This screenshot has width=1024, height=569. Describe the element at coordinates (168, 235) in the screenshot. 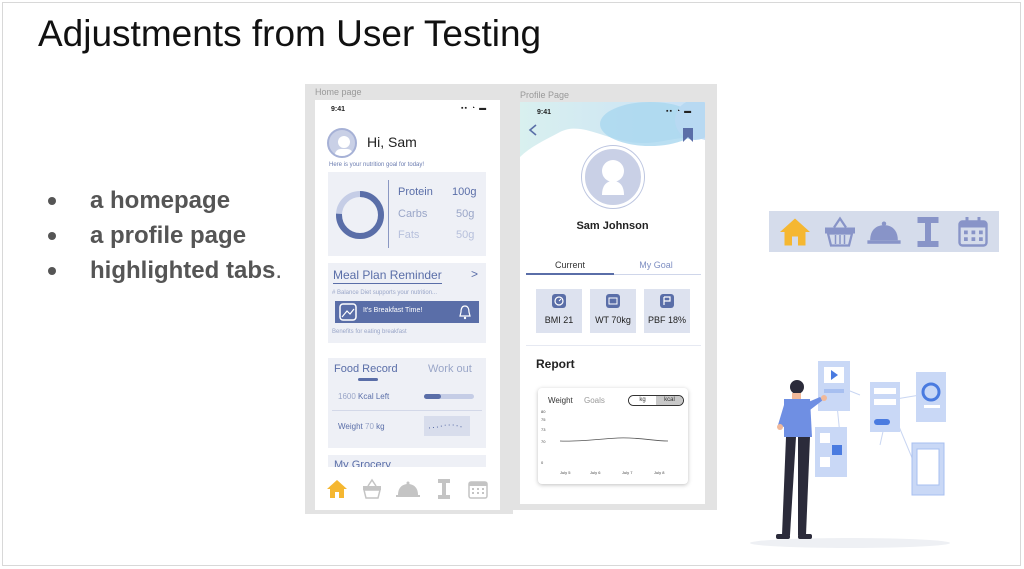

I see `bullet-text: a profile page` at that location.